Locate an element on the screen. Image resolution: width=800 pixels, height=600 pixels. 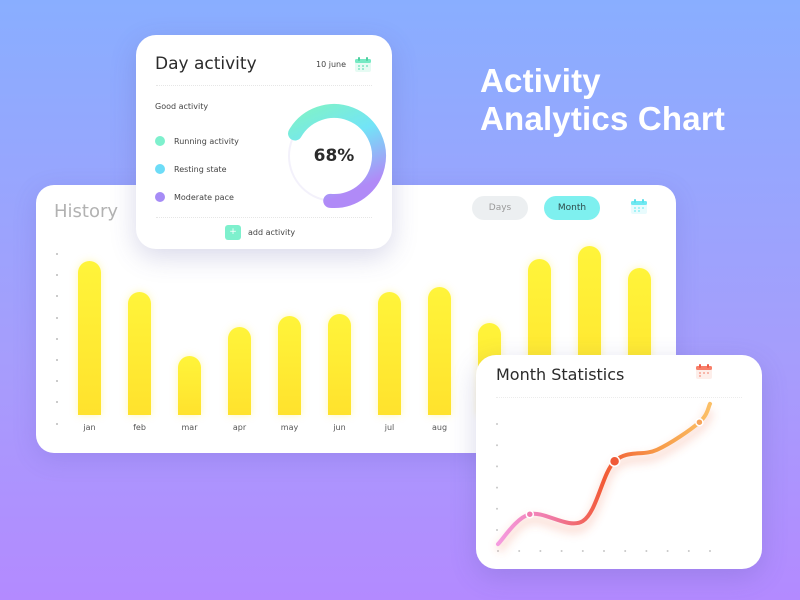
bar-mar is located at coordinates (189, 385).